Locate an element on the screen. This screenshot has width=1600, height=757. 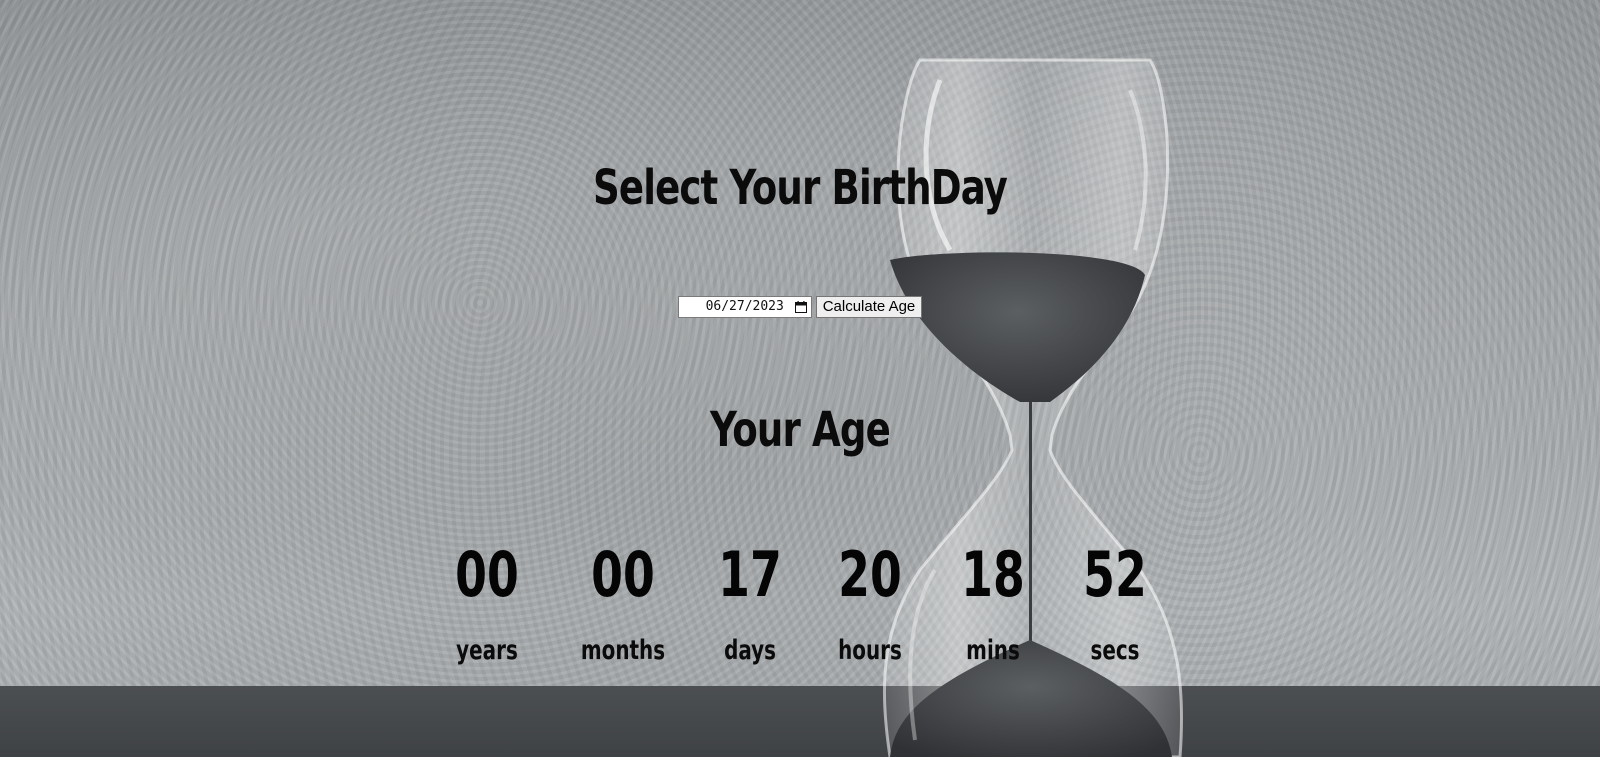
counter-days: 17 days is located at coordinates (750, 602).